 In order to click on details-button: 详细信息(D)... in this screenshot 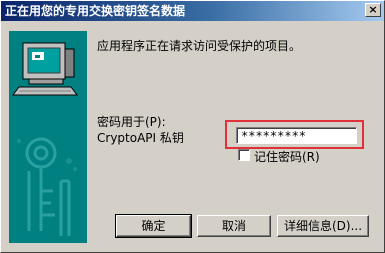, I will do `click(323, 226)`.